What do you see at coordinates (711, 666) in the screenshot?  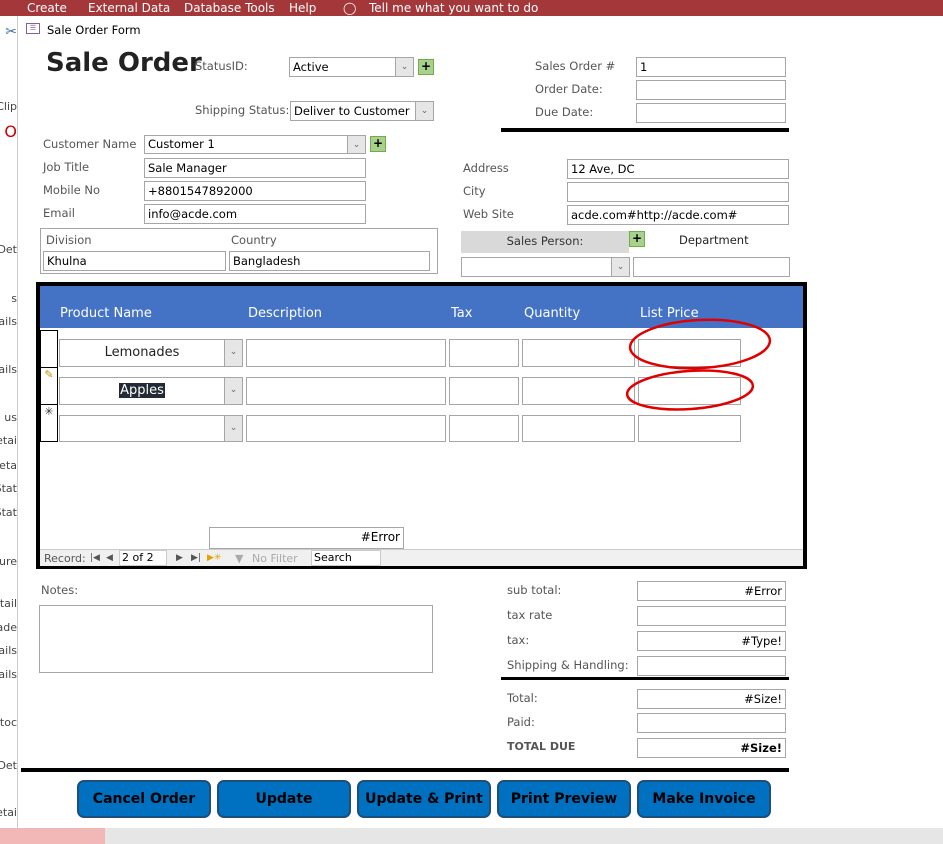 I see `shipping-handling-field` at bounding box center [711, 666].